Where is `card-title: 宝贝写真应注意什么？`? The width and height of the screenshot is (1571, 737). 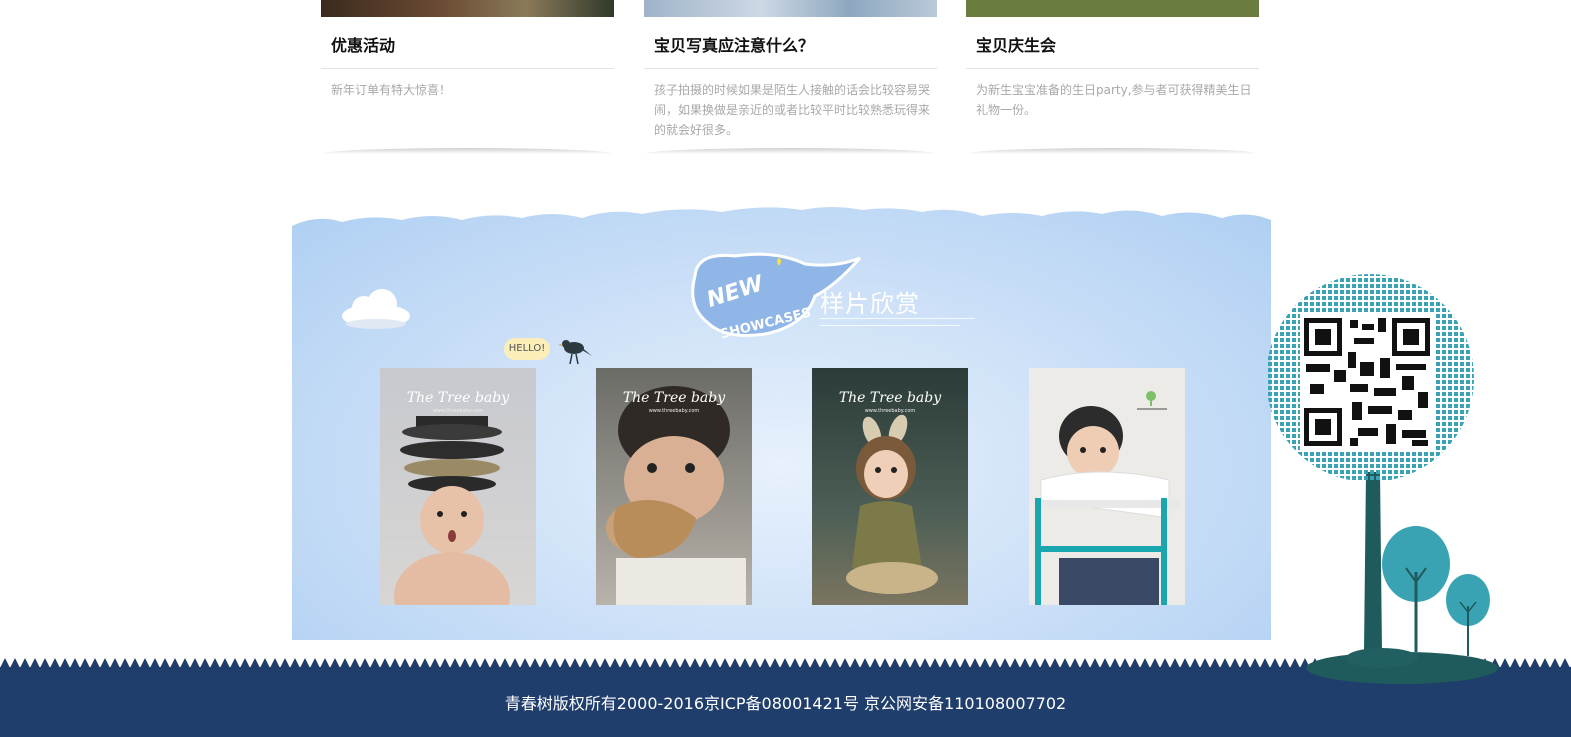 card-title: 宝贝写真应注意什么？ is located at coordinates (734, 44).